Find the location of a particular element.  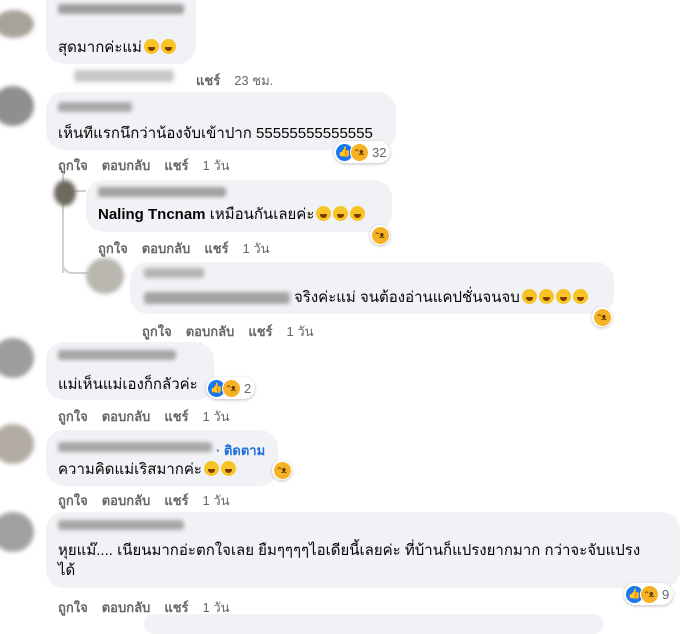

comment-text: จริงค่ะแม่ จนต้องอ่านแคปชั่นจนจบ is located at coordinates (441, 298).